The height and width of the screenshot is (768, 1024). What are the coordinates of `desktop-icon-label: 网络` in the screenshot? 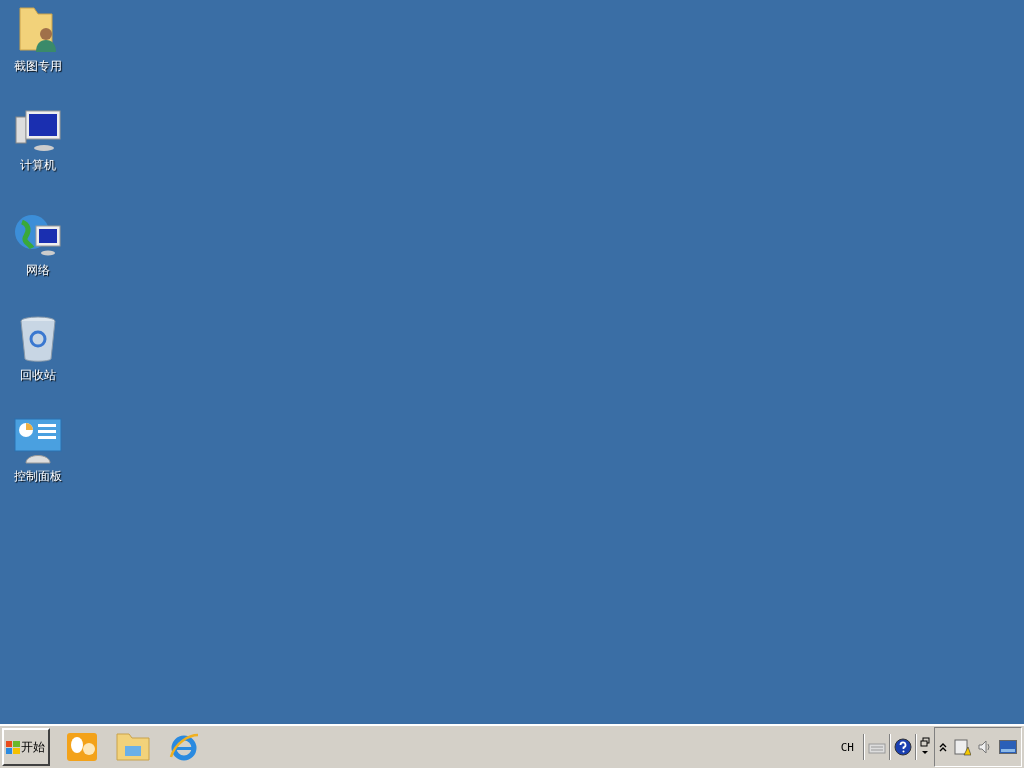 It's located at (38, 270).